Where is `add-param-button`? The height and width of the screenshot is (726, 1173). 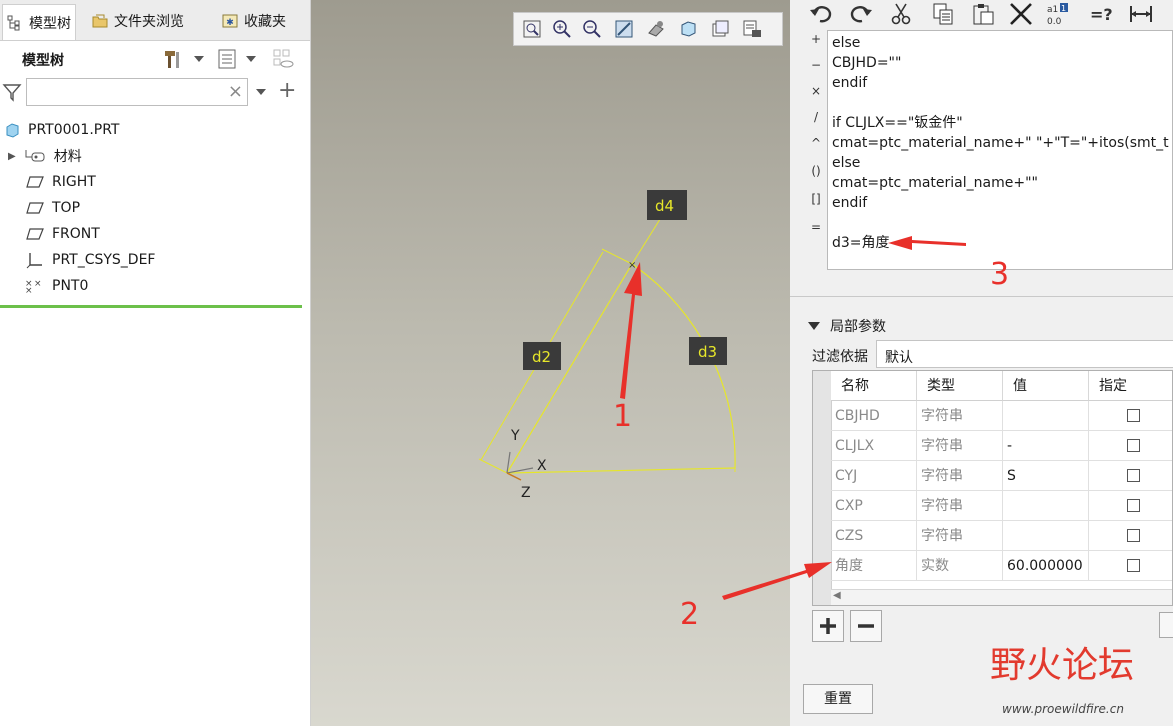 add-param-button is located at coordinates (828, 626).